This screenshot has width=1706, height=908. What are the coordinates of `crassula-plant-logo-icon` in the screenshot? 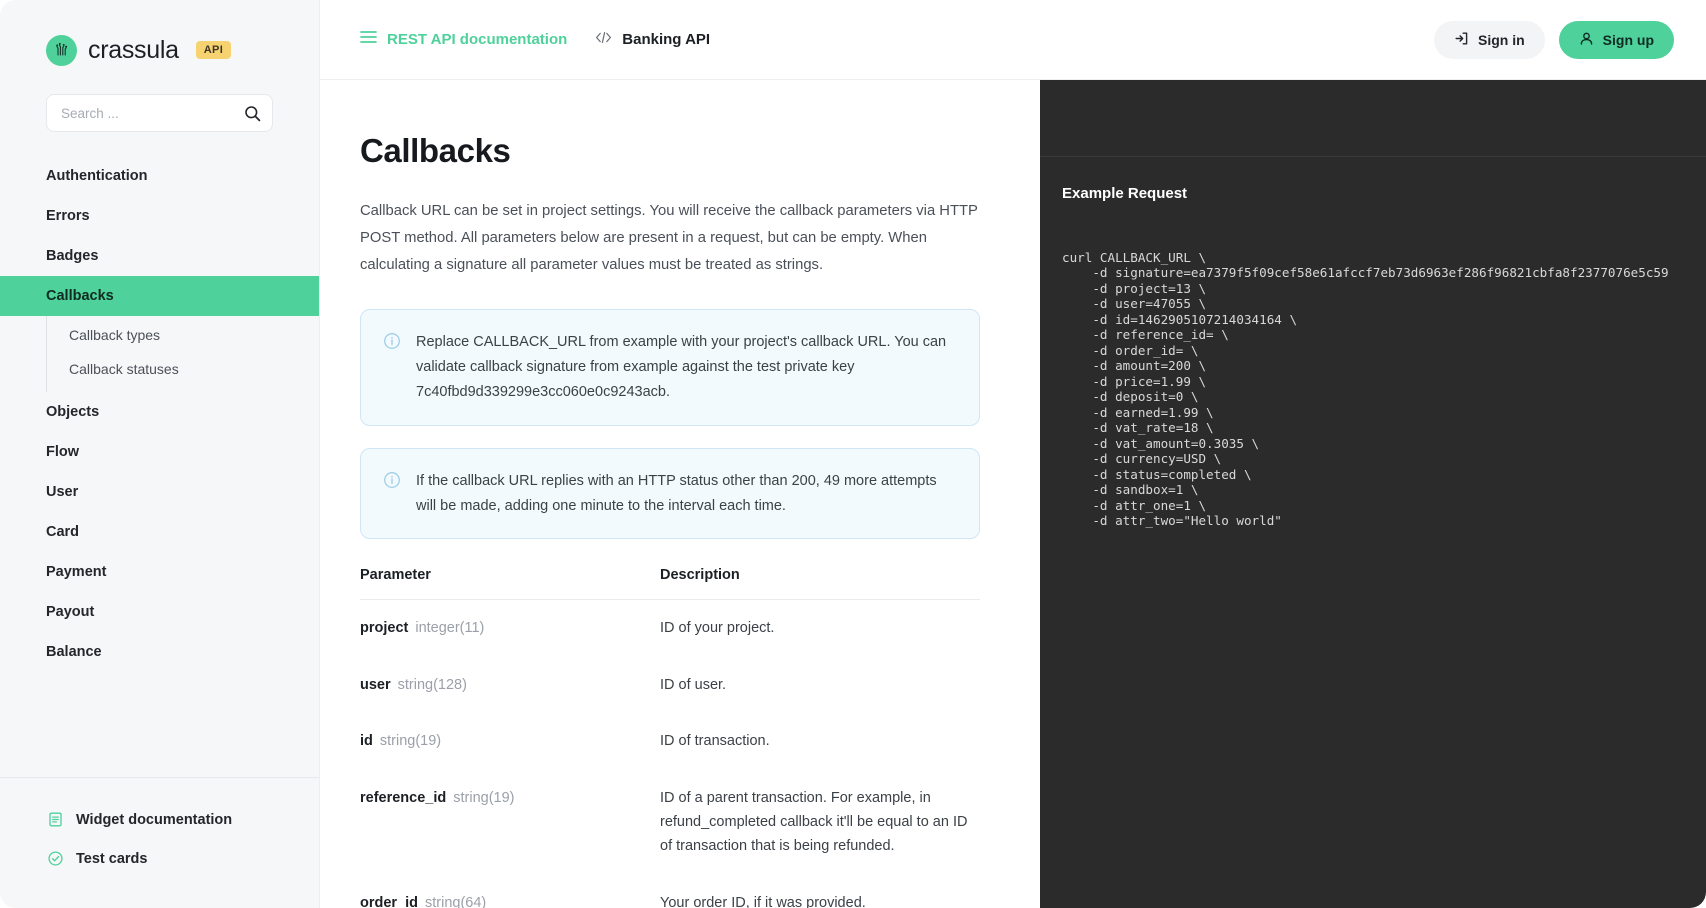 It's located at (61, 50).